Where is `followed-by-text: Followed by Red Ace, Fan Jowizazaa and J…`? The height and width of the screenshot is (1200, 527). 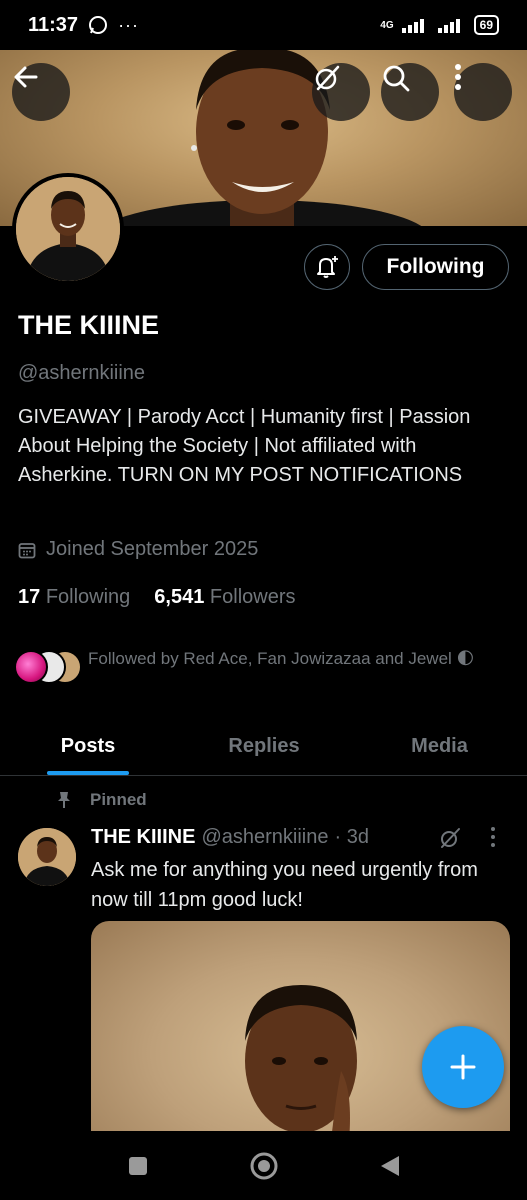
followed-by-text: Followed by Red Ace, Fan Jowizazaa and J… is located at coordinates (281, 658).